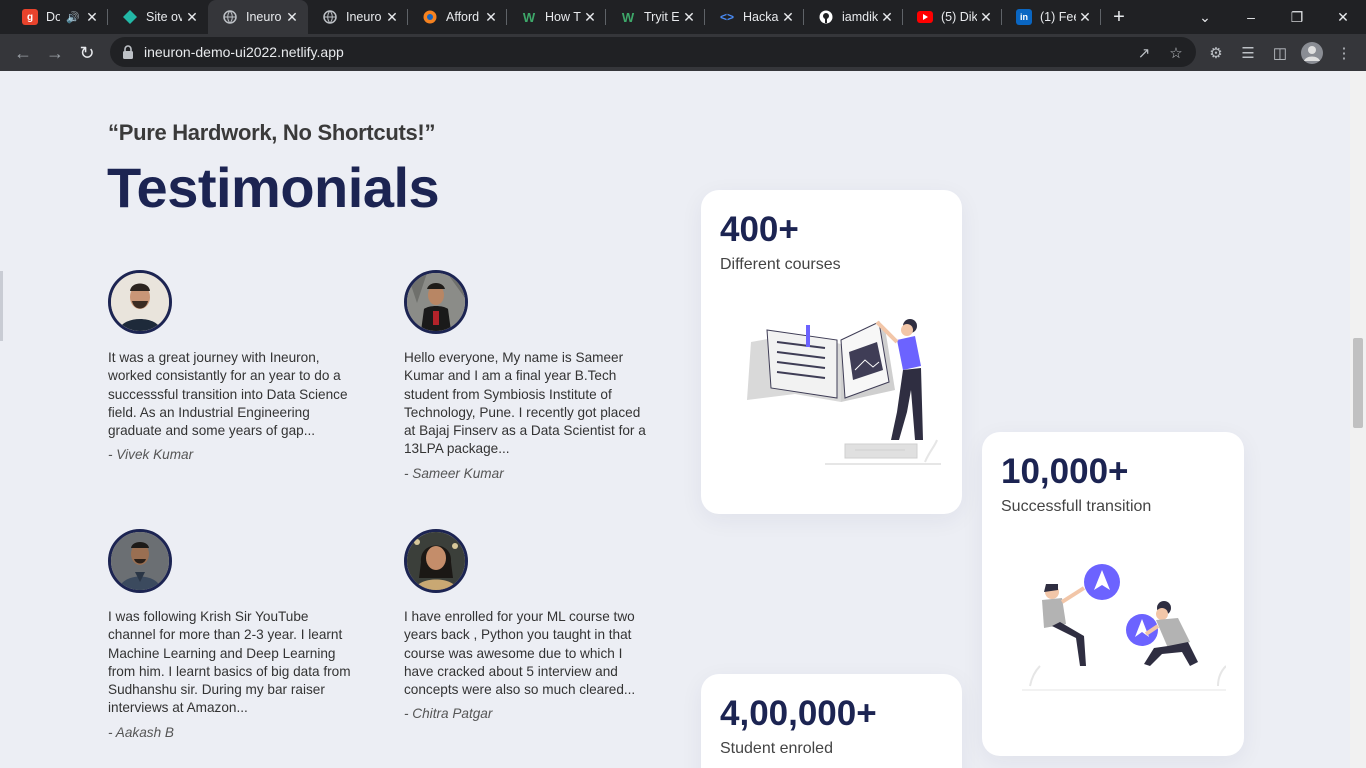 The height and width of the screenshot is (768, 1366). I want to click on tab-how-to: W How T ✕, so click(556, 17).